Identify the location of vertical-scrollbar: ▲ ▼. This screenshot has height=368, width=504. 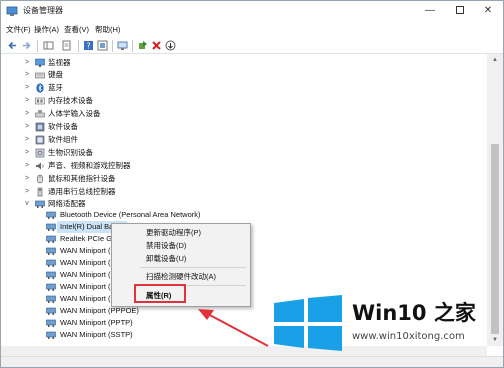
(495, 200).